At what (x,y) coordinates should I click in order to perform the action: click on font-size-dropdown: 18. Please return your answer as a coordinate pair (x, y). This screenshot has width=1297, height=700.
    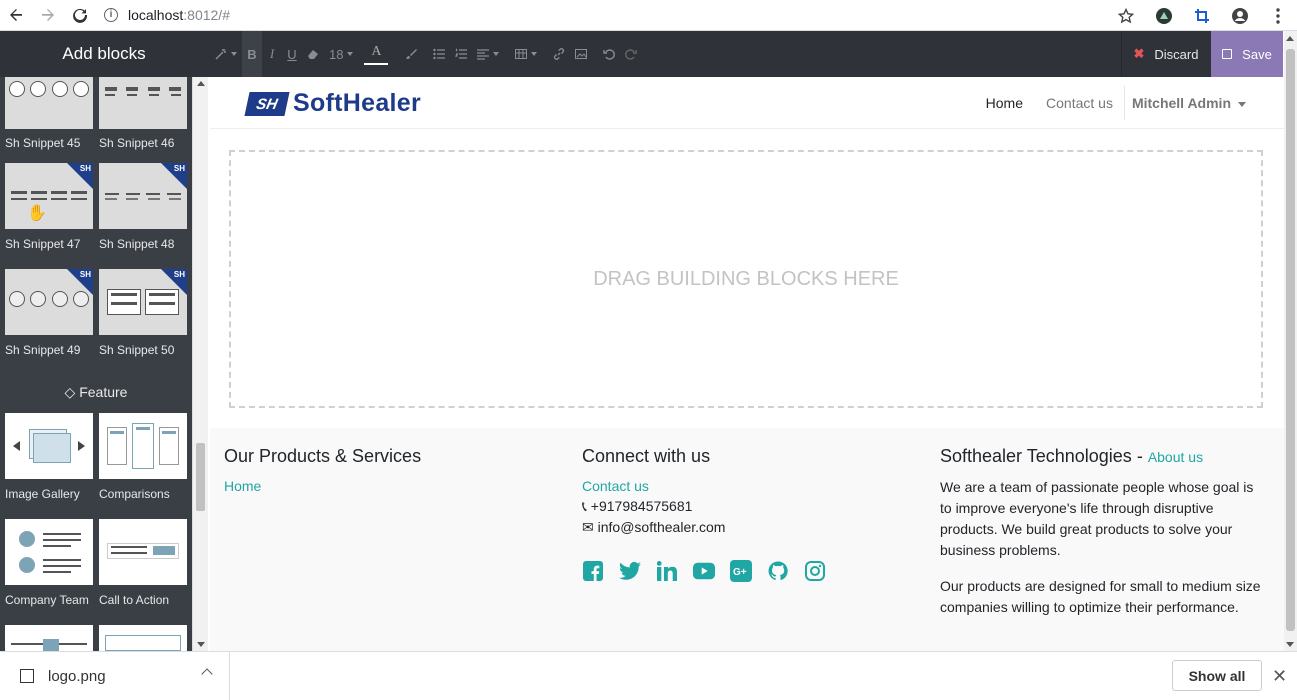
    Looking at the image, I should click on (341, 54).